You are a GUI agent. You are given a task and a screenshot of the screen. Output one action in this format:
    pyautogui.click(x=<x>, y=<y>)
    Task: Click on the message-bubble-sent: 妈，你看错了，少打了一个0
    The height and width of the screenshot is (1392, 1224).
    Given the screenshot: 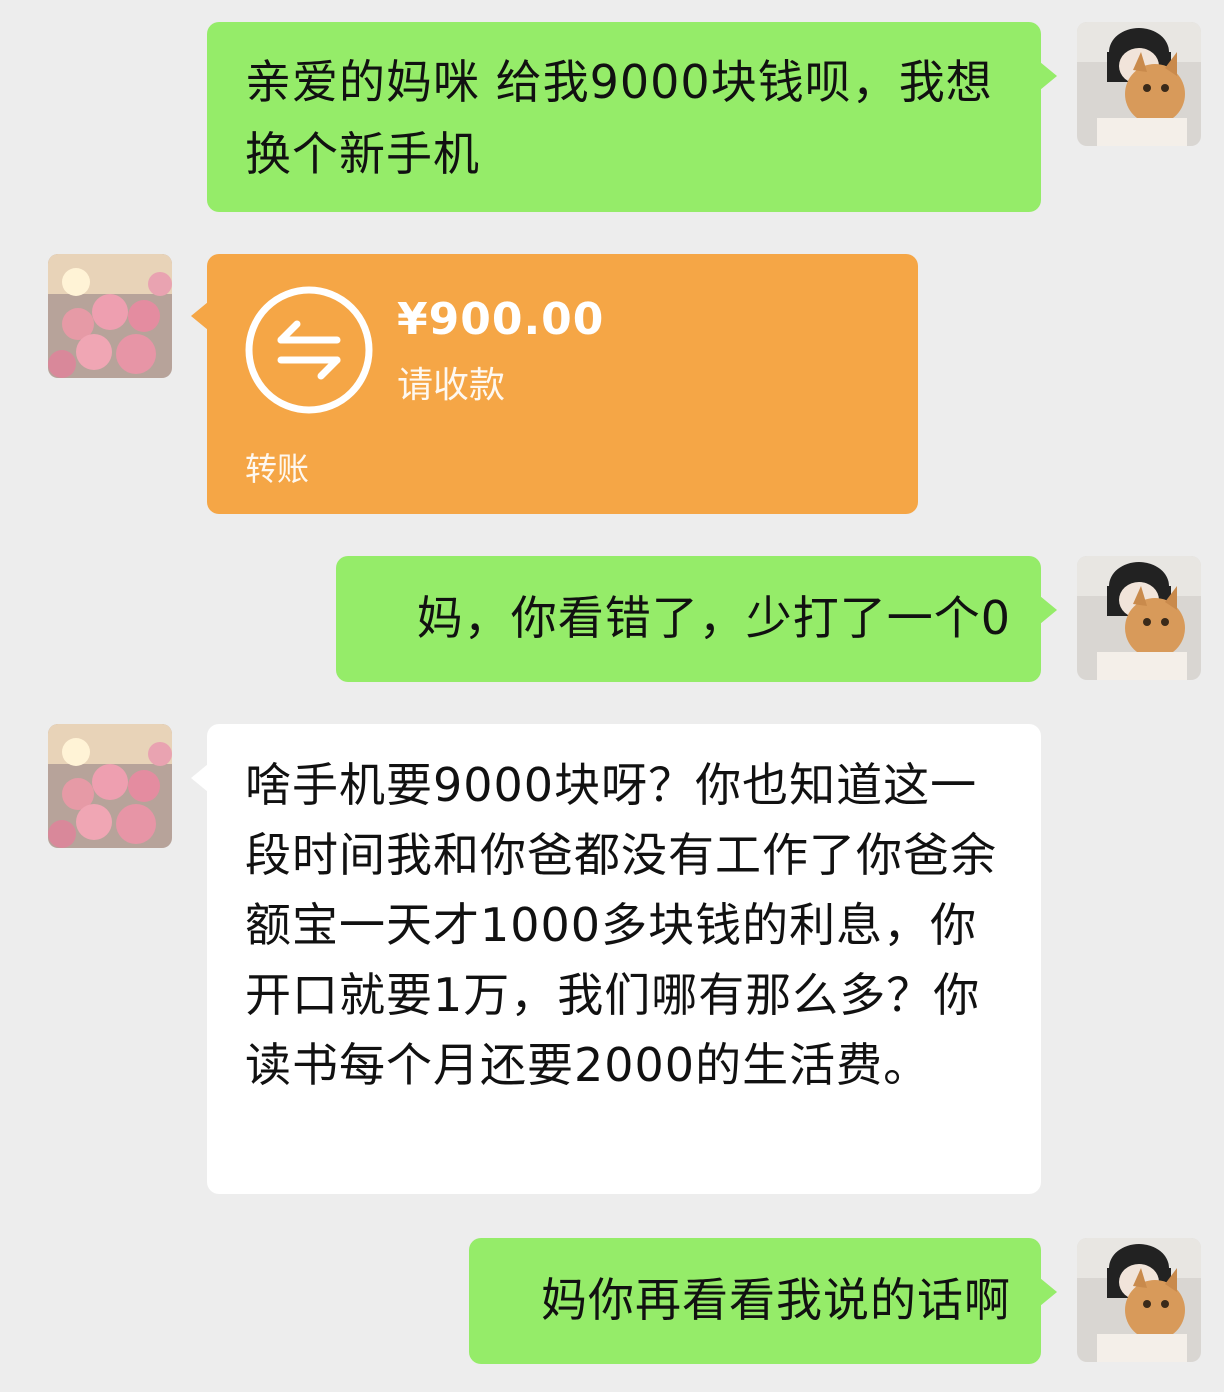 What is the action you would take?
    pyautogui.click(x=696, y=619)
    